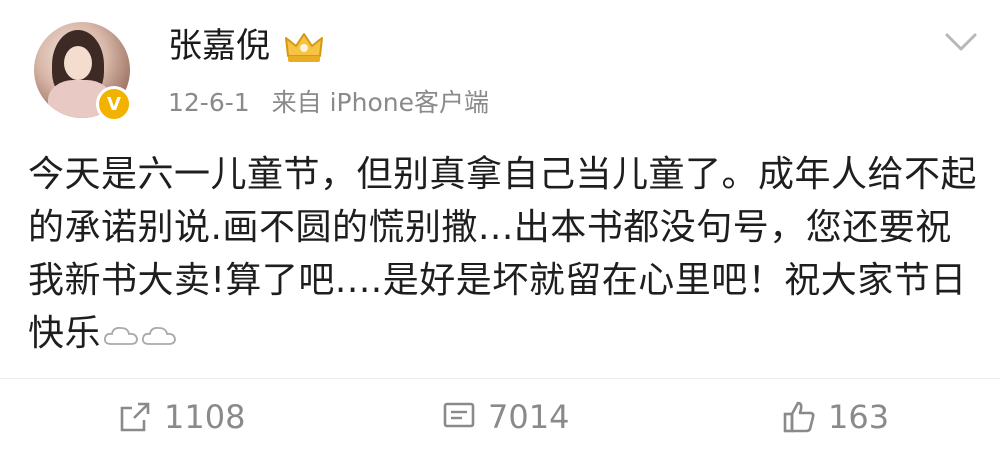 This screenshot has height=458, width=1000. I want to click on post-meta: 12-6-1 来自 iPhone客户端, so click(335, 103).